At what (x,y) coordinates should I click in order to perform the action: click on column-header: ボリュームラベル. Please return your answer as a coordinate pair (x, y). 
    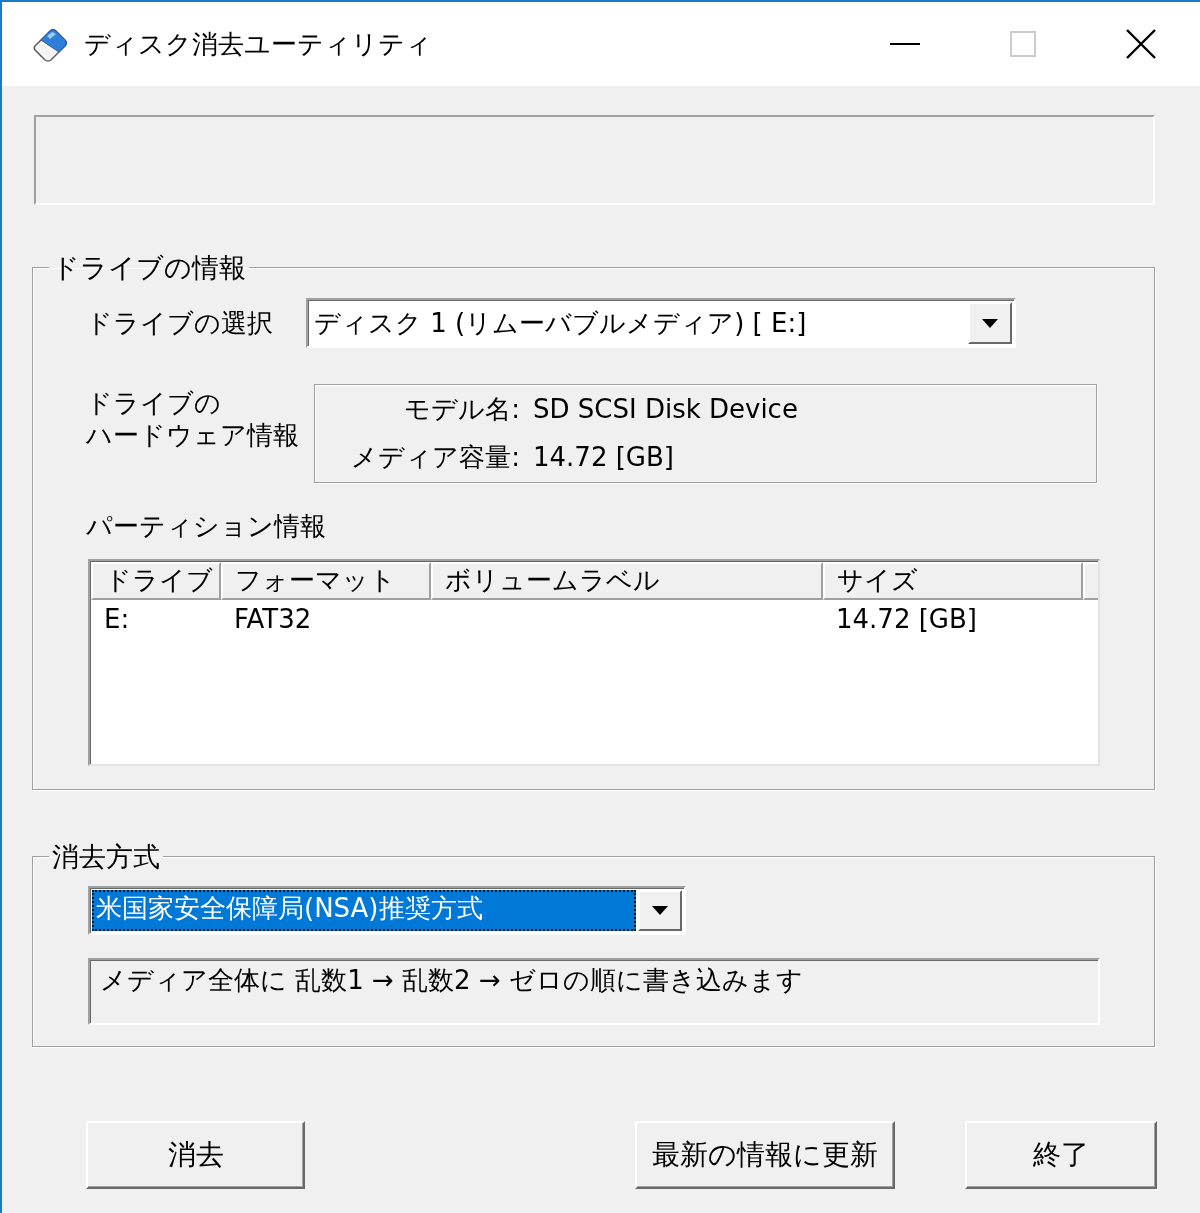
    Looking at the image, I should click on (627, 581).